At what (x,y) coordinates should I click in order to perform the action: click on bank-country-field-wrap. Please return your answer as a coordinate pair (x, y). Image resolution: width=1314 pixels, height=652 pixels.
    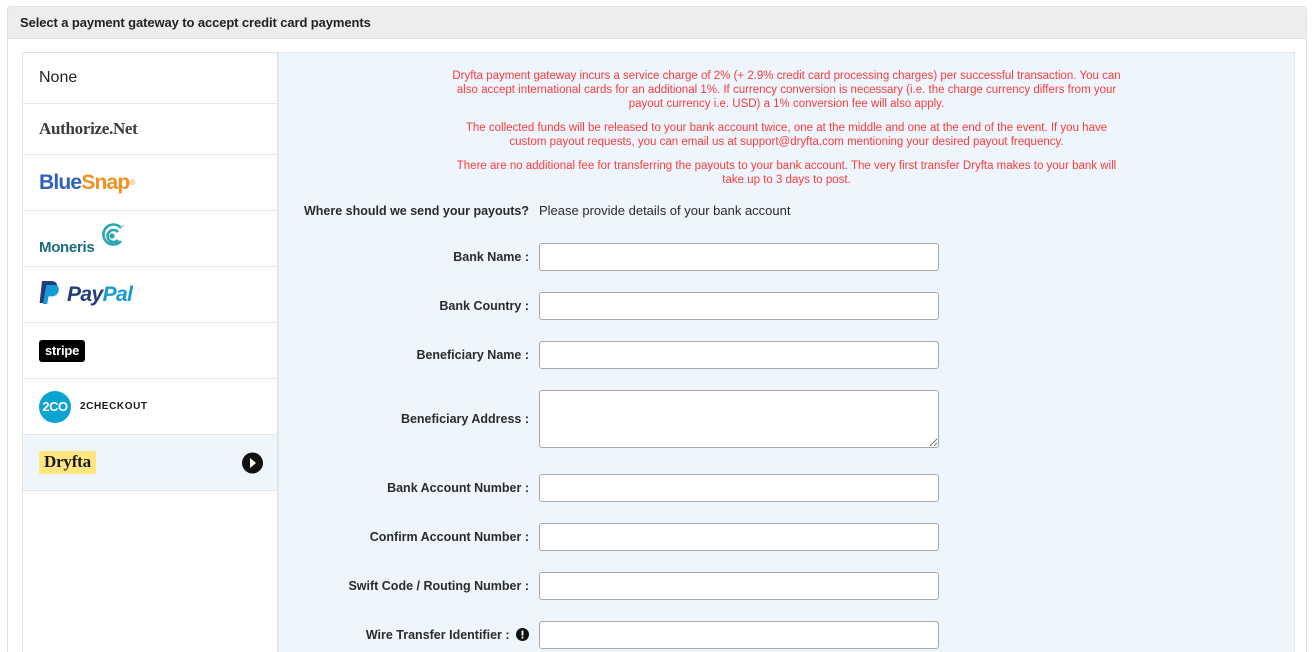
    Looking at the image, I should click on (739, 306).